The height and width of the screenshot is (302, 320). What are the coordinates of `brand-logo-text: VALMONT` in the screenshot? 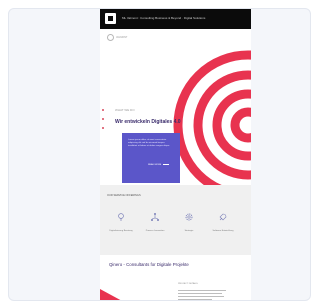 It's located at (122, 38).